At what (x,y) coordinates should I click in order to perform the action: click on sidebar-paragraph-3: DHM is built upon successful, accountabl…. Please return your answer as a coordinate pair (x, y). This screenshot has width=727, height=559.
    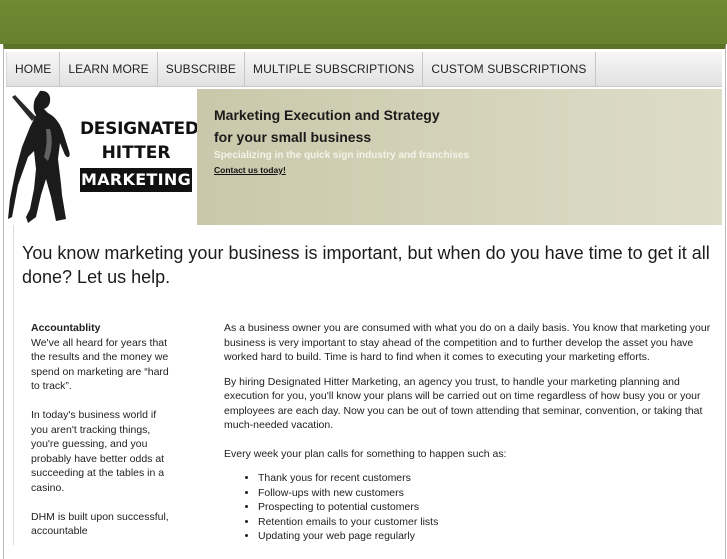
    Looking at the image, I should click on (100, 524).